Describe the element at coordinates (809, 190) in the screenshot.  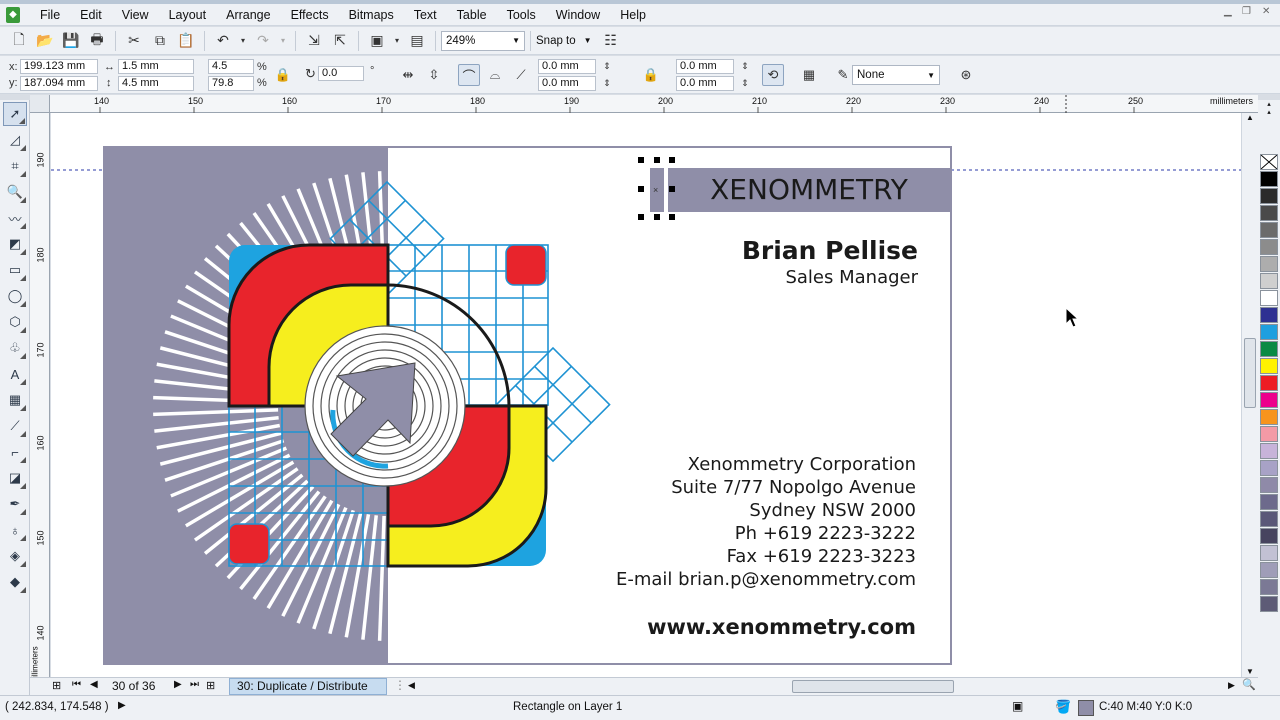
I see `company-name-text: XENOMMETRY` at that location.